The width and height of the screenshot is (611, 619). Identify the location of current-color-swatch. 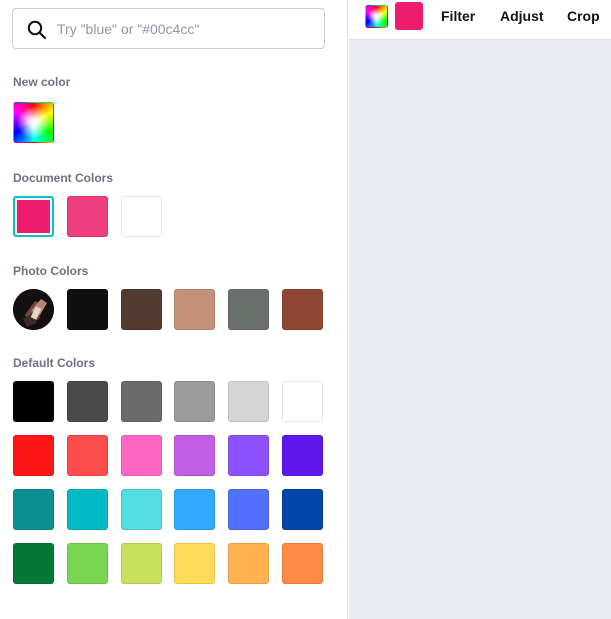
(409, 16).